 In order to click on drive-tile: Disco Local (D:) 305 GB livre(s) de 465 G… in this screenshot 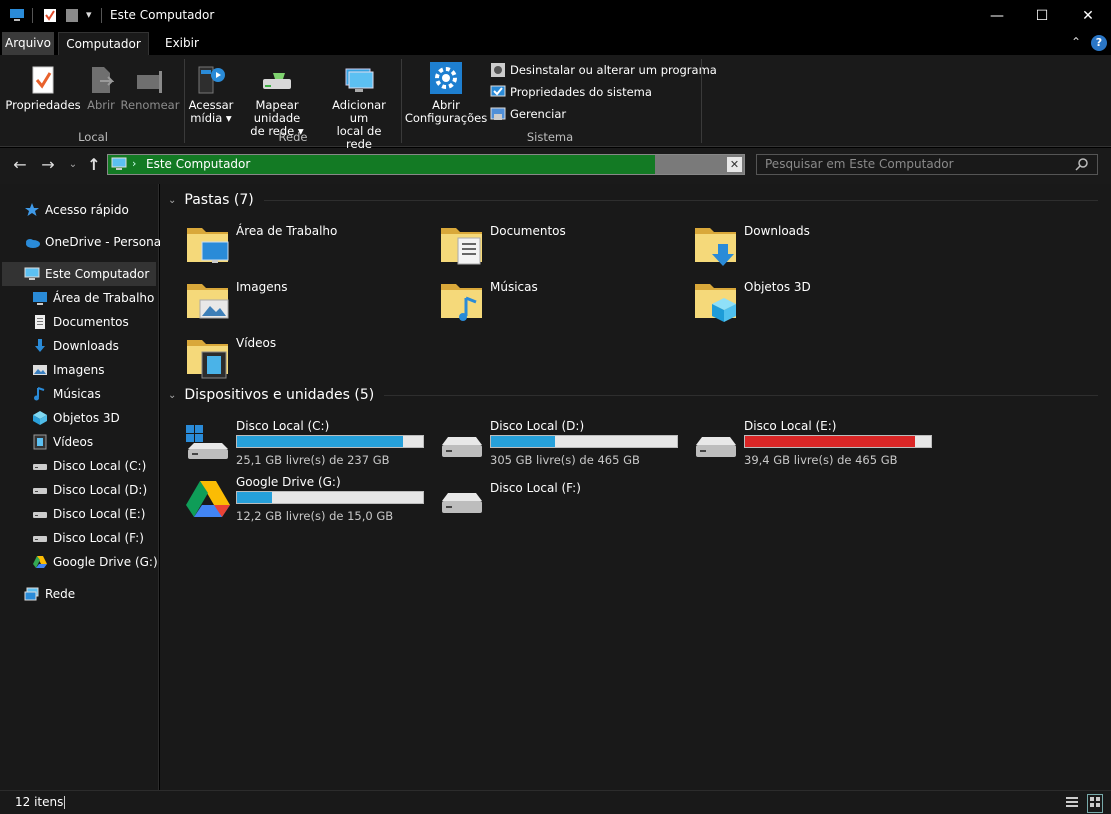, I will do `click(565, 445)`.